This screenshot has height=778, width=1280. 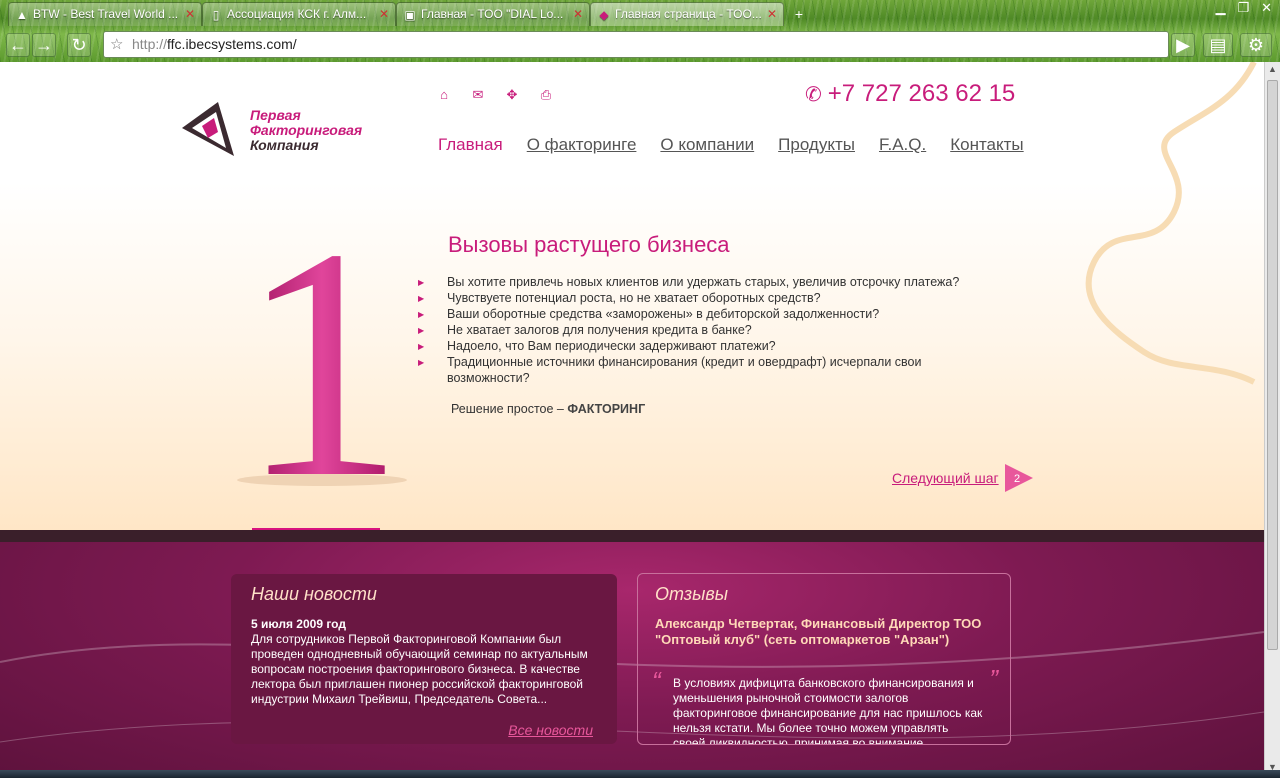 What do you see at coordinates (902, 145) in the screenshot?
I see `menu-item-faq: F.A.Q.` at bounding box center [902, 145].